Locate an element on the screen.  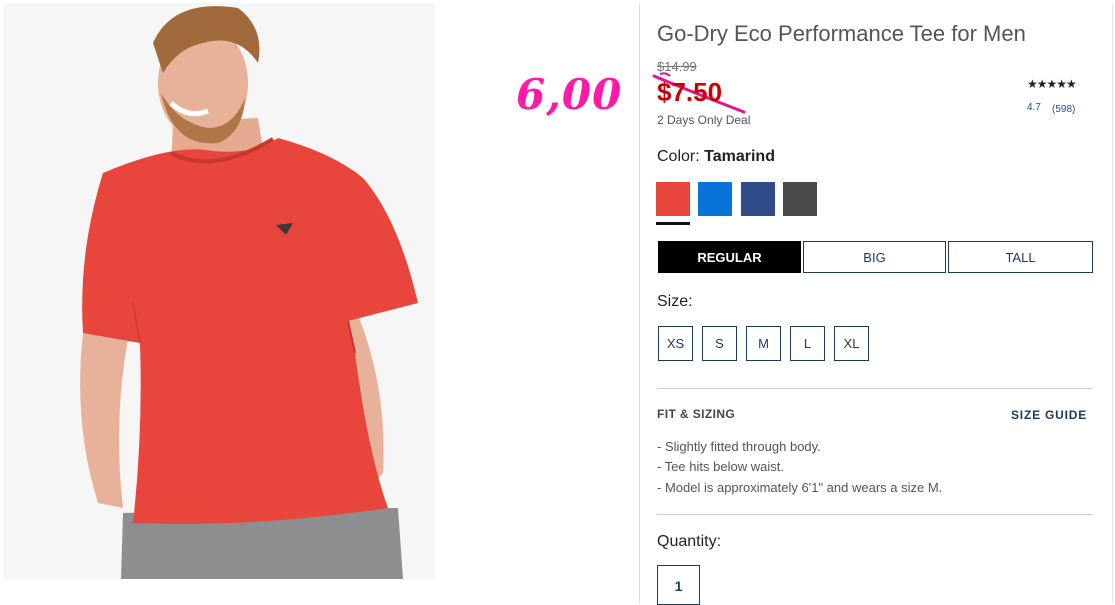
deal-note: 2 Days Only Deal is located at coordinates (704, 120).